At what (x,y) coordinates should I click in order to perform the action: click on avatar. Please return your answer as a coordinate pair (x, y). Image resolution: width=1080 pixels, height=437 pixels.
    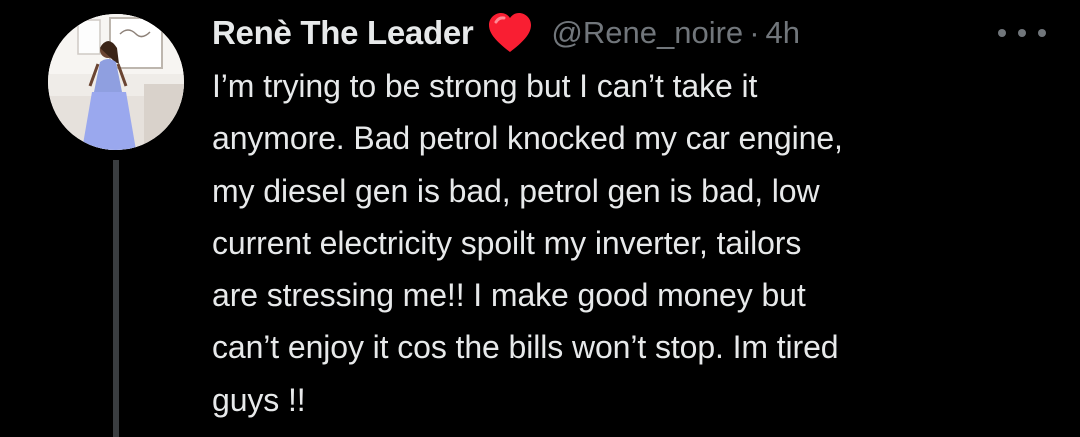
    Looking at the image, I should click on (116, 82).